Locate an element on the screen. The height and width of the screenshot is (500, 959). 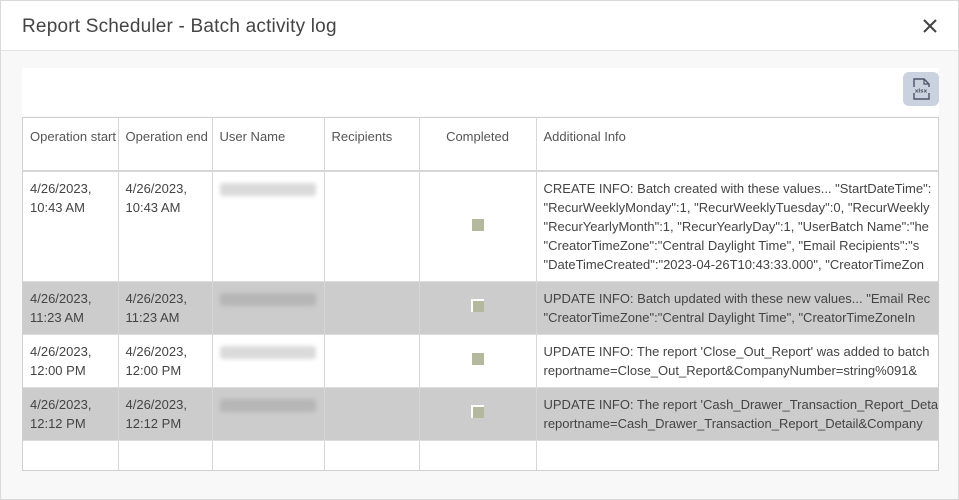
export-xlsx-button: xlsx is located at coordinates (921, 89).